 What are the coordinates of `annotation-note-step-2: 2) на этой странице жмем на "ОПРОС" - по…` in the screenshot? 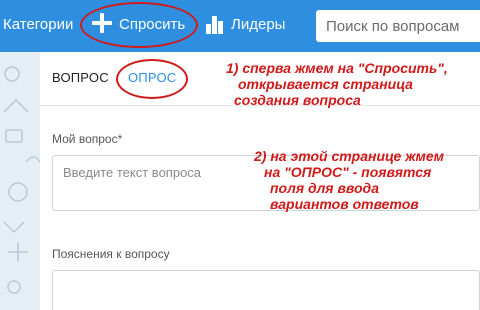 It's located at (349, 180).